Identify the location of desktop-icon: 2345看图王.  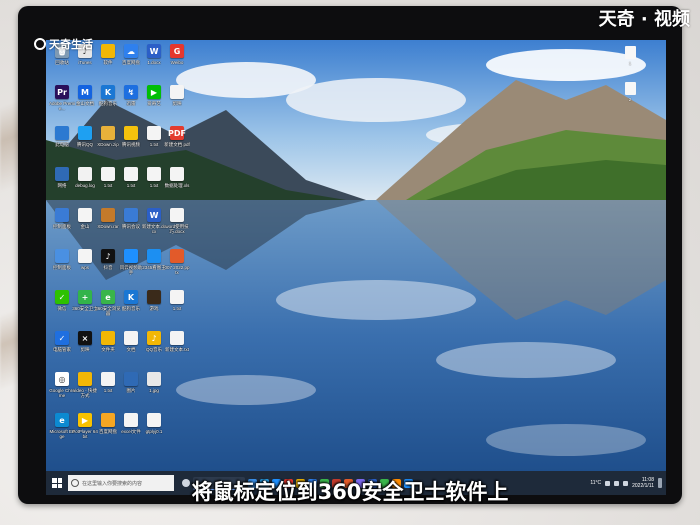
(154, 268).